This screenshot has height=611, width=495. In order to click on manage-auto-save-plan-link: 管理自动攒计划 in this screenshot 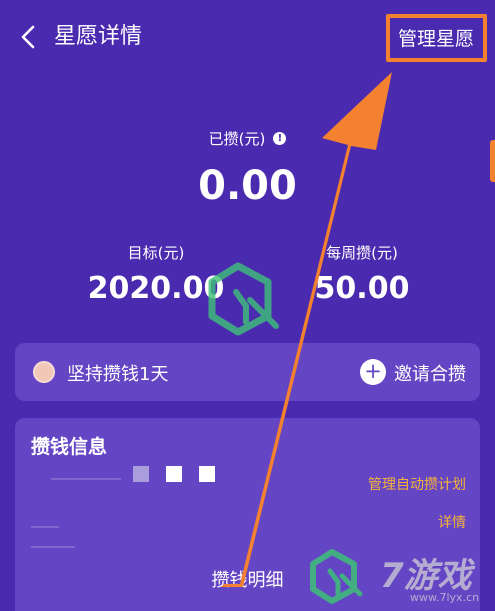, I will do `click(417, 484)`.